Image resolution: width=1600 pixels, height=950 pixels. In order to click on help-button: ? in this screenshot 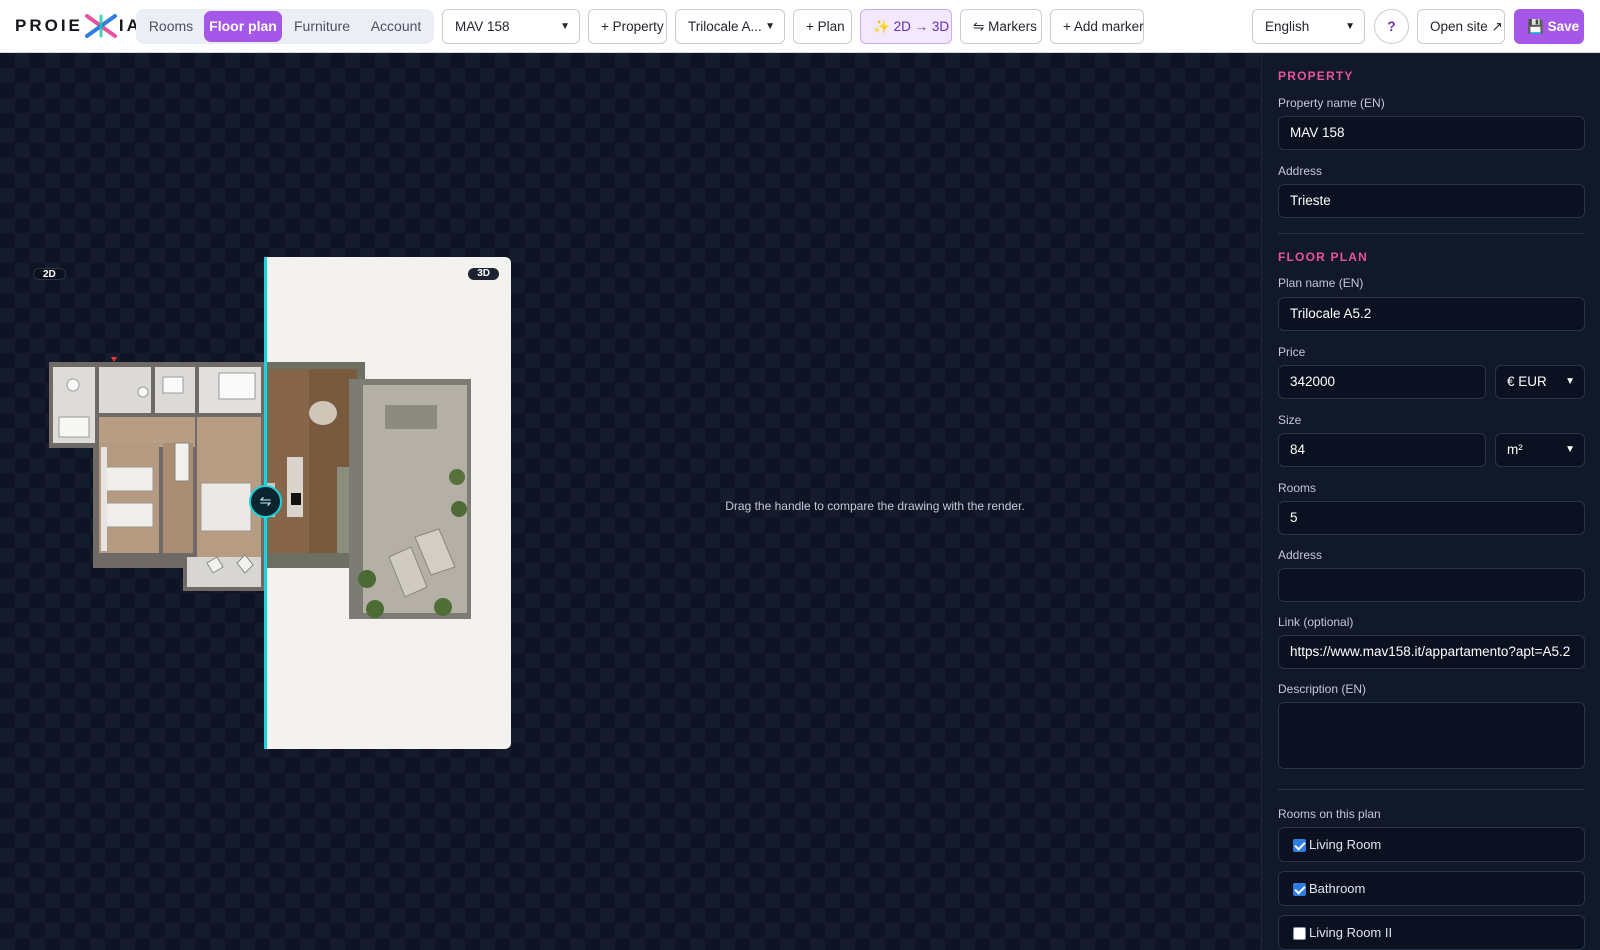, I will do `click(1391, 26)`.